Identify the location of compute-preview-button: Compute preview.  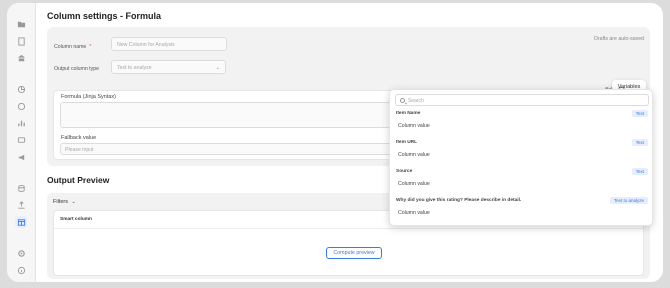
(354, 253).